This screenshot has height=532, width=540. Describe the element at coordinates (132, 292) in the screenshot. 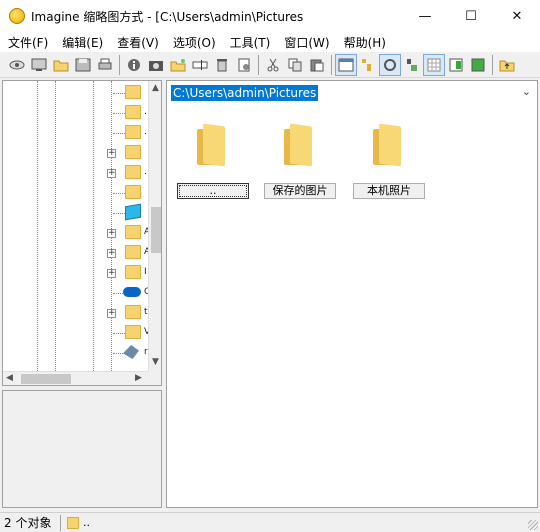

I see `onedrive-icon` at that location.